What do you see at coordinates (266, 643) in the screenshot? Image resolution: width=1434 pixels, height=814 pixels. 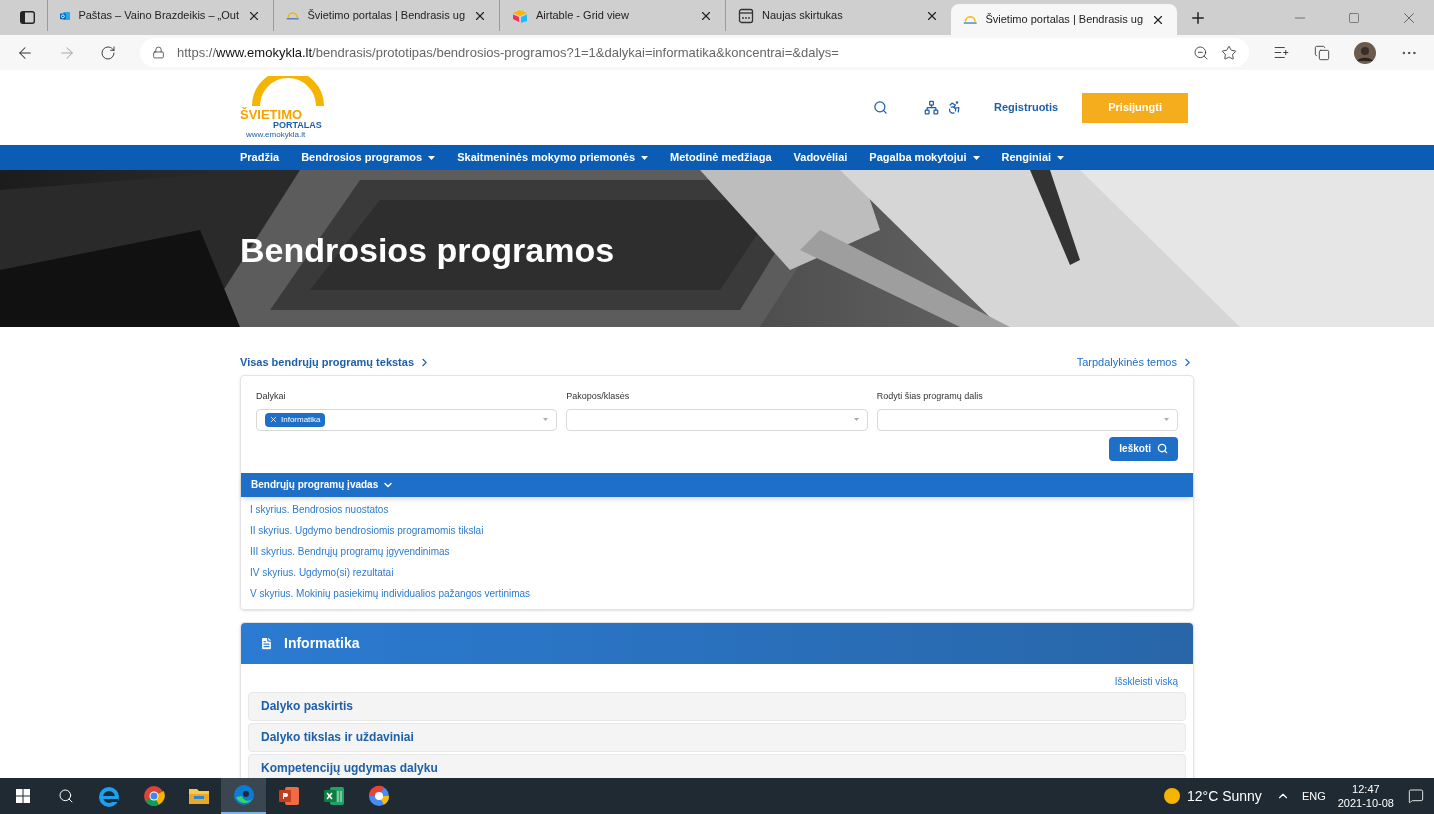 I see `document-icon` at bounding box center [266, 643].